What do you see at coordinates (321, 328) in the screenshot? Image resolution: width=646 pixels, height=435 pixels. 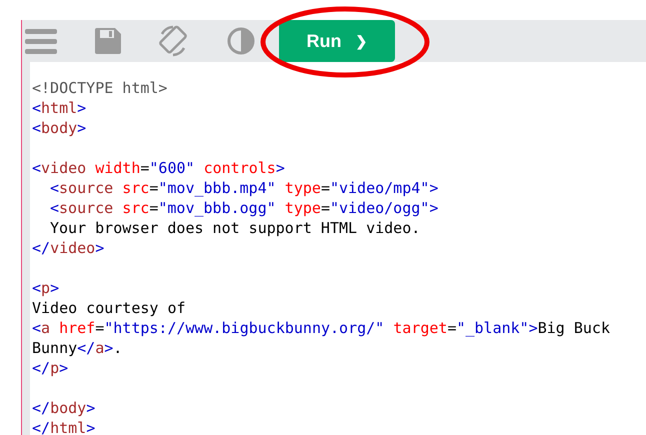 I see `code-line: <a href="https://www.bigbuckbunny.org/" target="_blank">Big Buck` at bounding box center [321, 328].